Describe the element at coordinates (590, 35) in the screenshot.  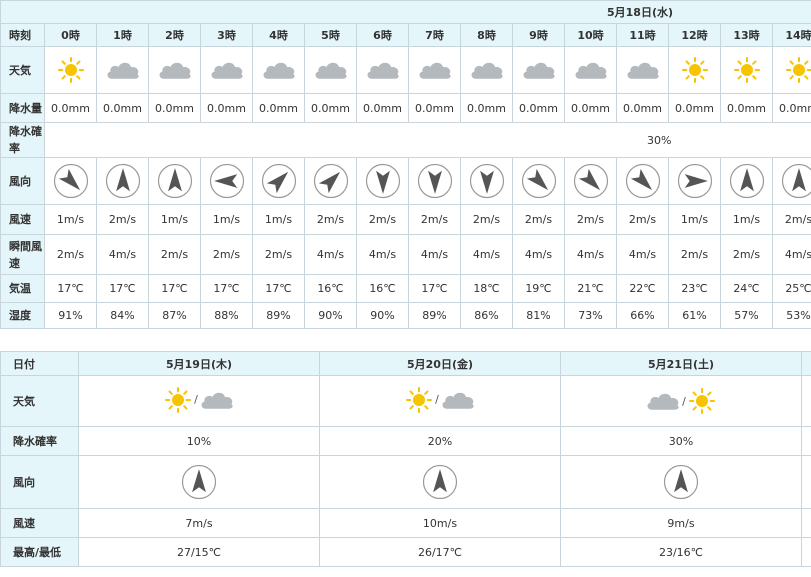
I see `hour-time-cell: 10時` at that location.